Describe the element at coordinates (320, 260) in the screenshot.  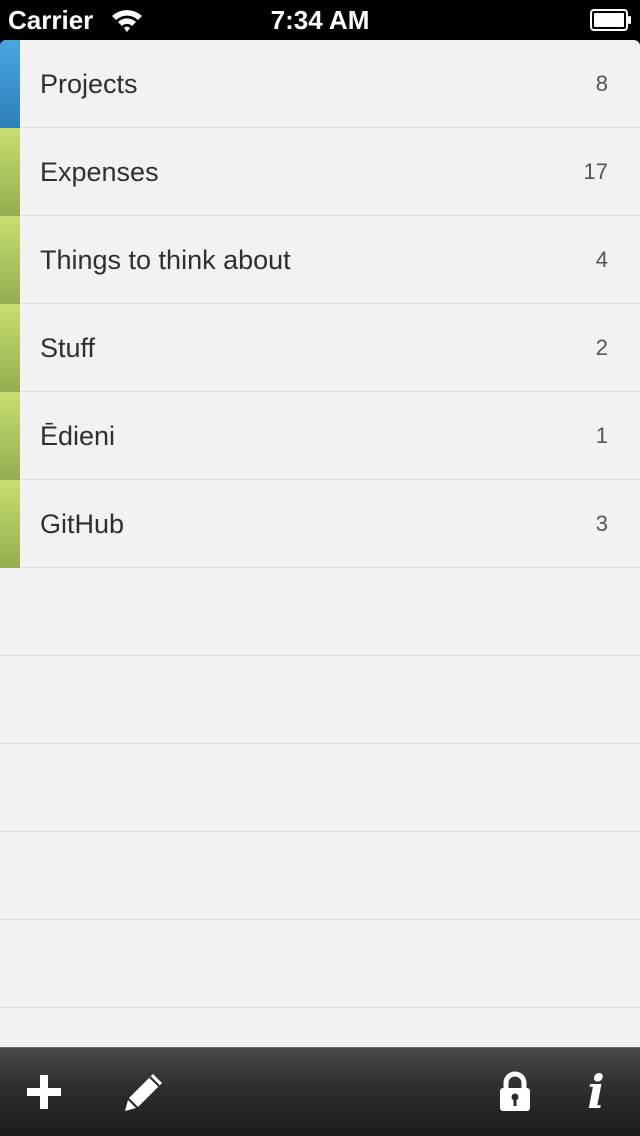
I see `list-row-things-to-think-about: Things to think about 4` at that location.